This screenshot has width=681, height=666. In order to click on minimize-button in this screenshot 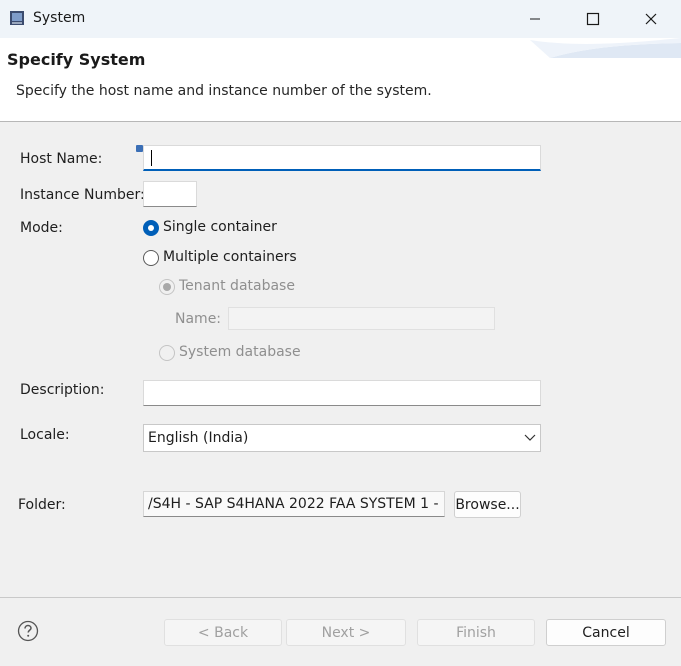, I will do `click(535, 19)`.